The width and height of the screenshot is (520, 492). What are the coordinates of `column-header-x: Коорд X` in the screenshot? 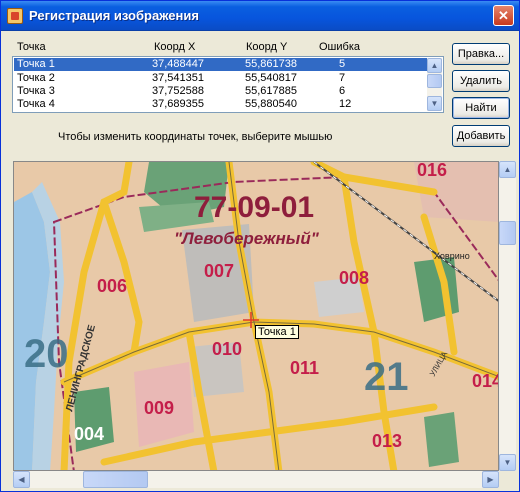 It's located at (174, 47).